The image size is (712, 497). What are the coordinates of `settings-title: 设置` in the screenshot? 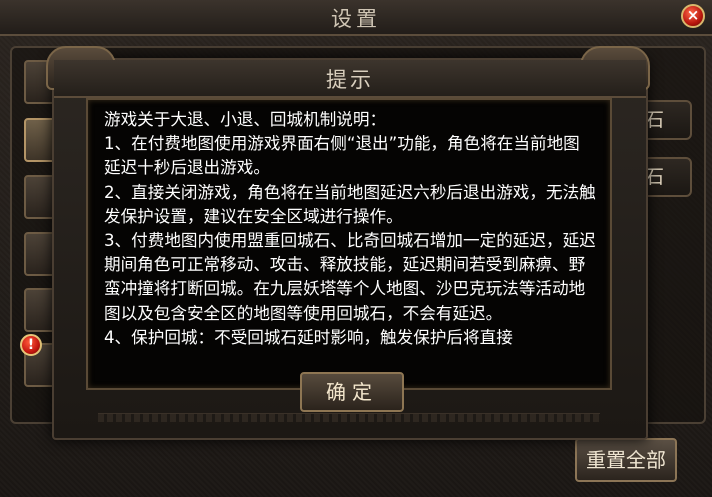 It's located at (356, 19).